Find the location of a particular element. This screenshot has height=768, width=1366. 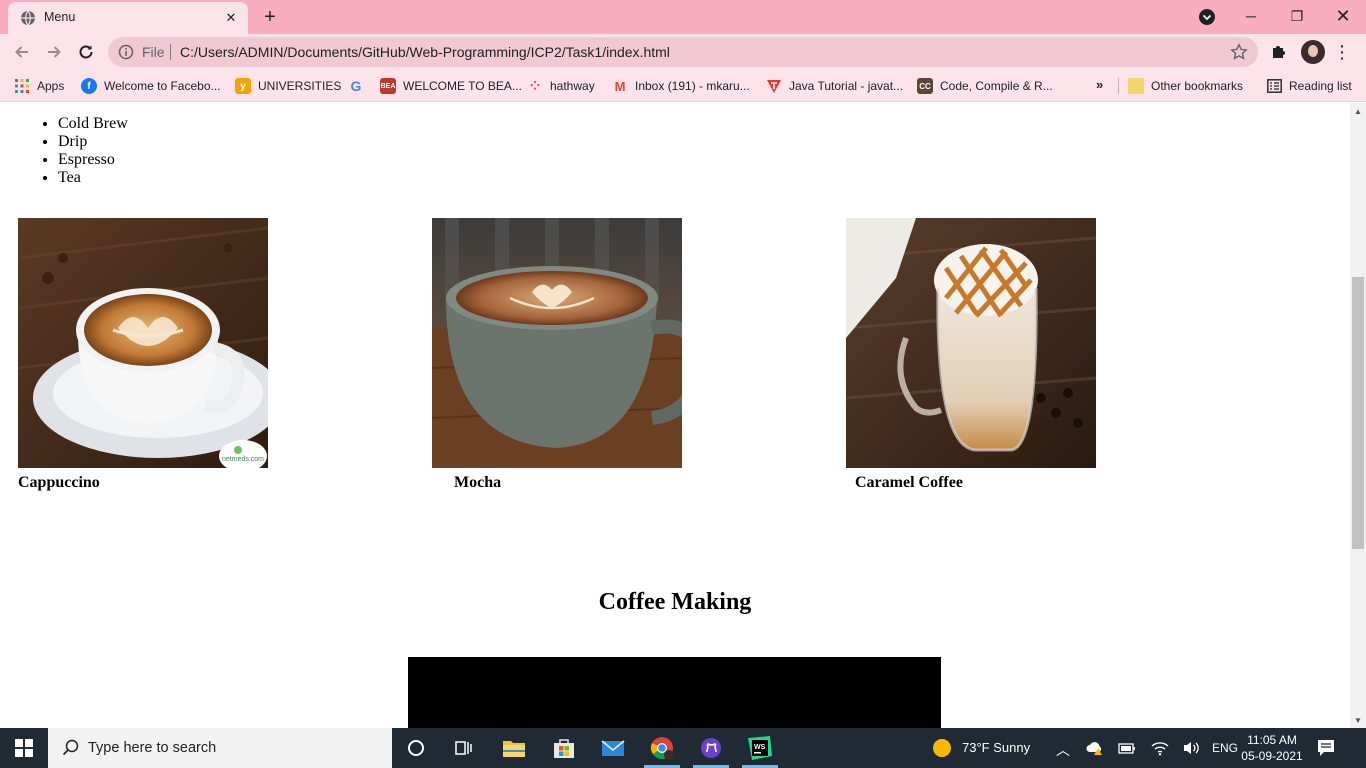

reload-button is located at coordinates (86, 52).